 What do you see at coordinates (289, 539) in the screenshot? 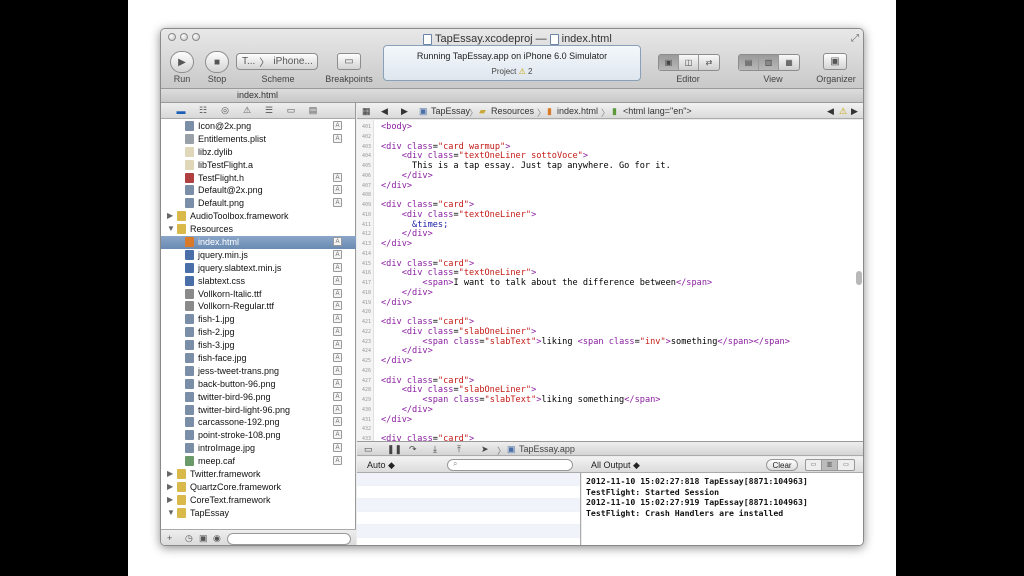
I see `navigator-filter-field` at bounding box center [289, 539].